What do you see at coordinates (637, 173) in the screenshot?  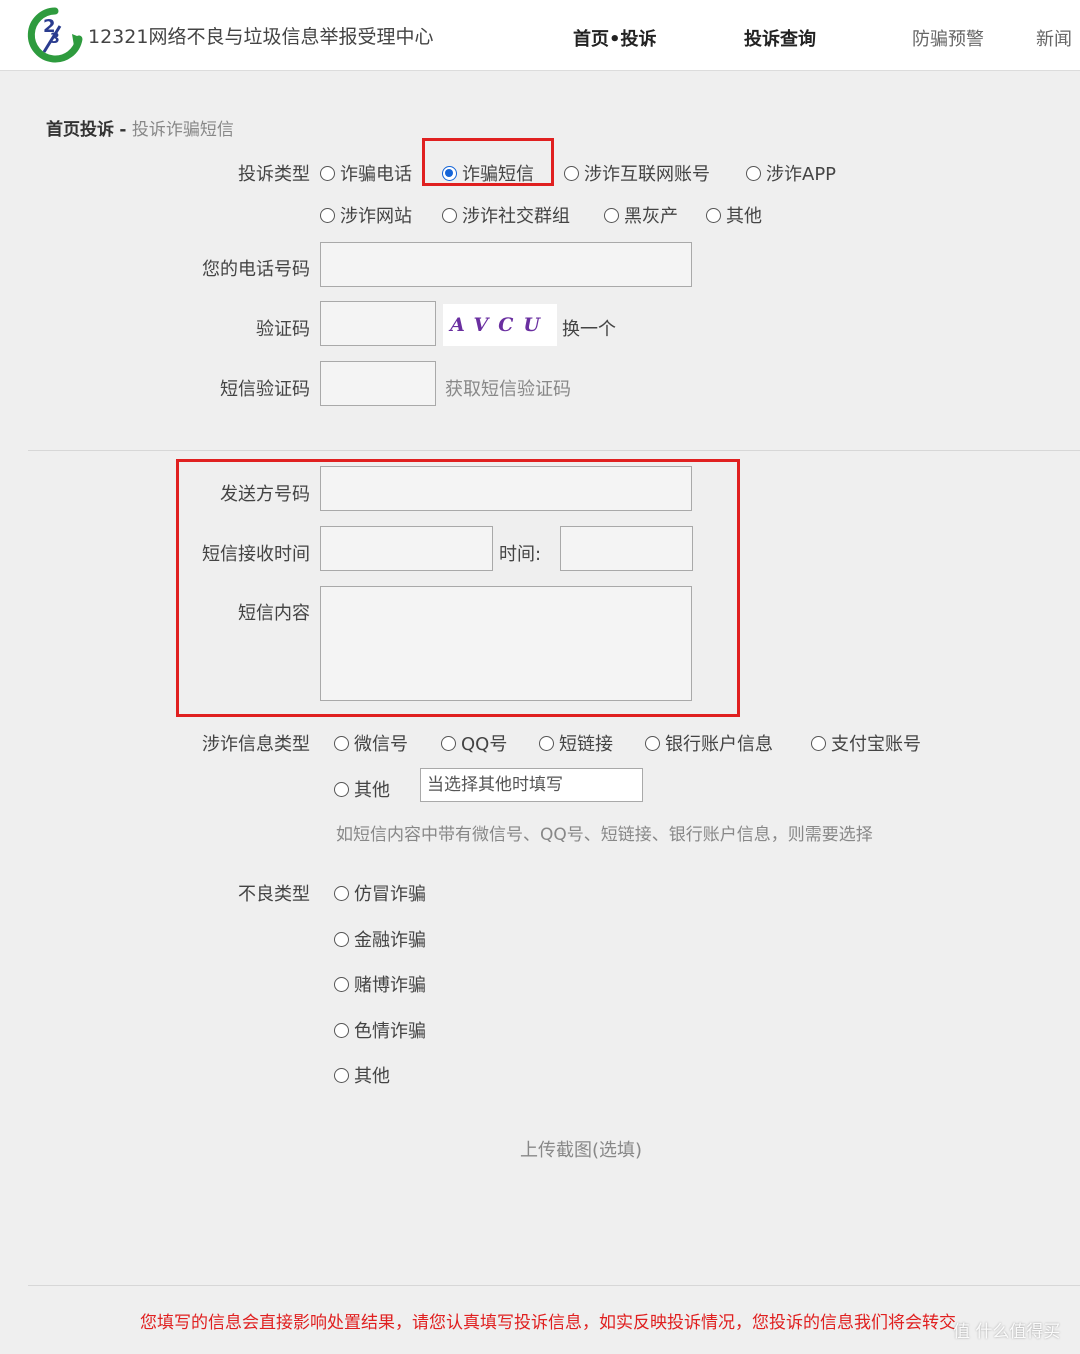 I see `radio-fraud-internet-account: 涉诈互联网账号` at bounding box center [637, 173].